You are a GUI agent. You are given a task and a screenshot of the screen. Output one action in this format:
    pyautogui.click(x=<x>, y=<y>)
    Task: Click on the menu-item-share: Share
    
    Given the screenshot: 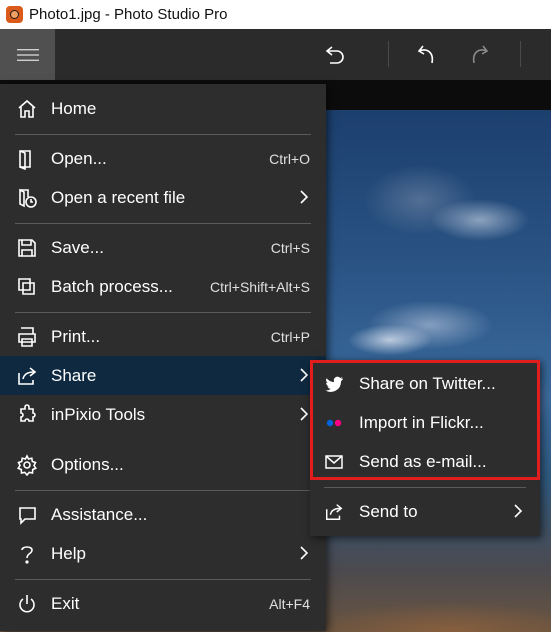 What is the action you would take?
    pyautogui.click(x=163, y=375)
    